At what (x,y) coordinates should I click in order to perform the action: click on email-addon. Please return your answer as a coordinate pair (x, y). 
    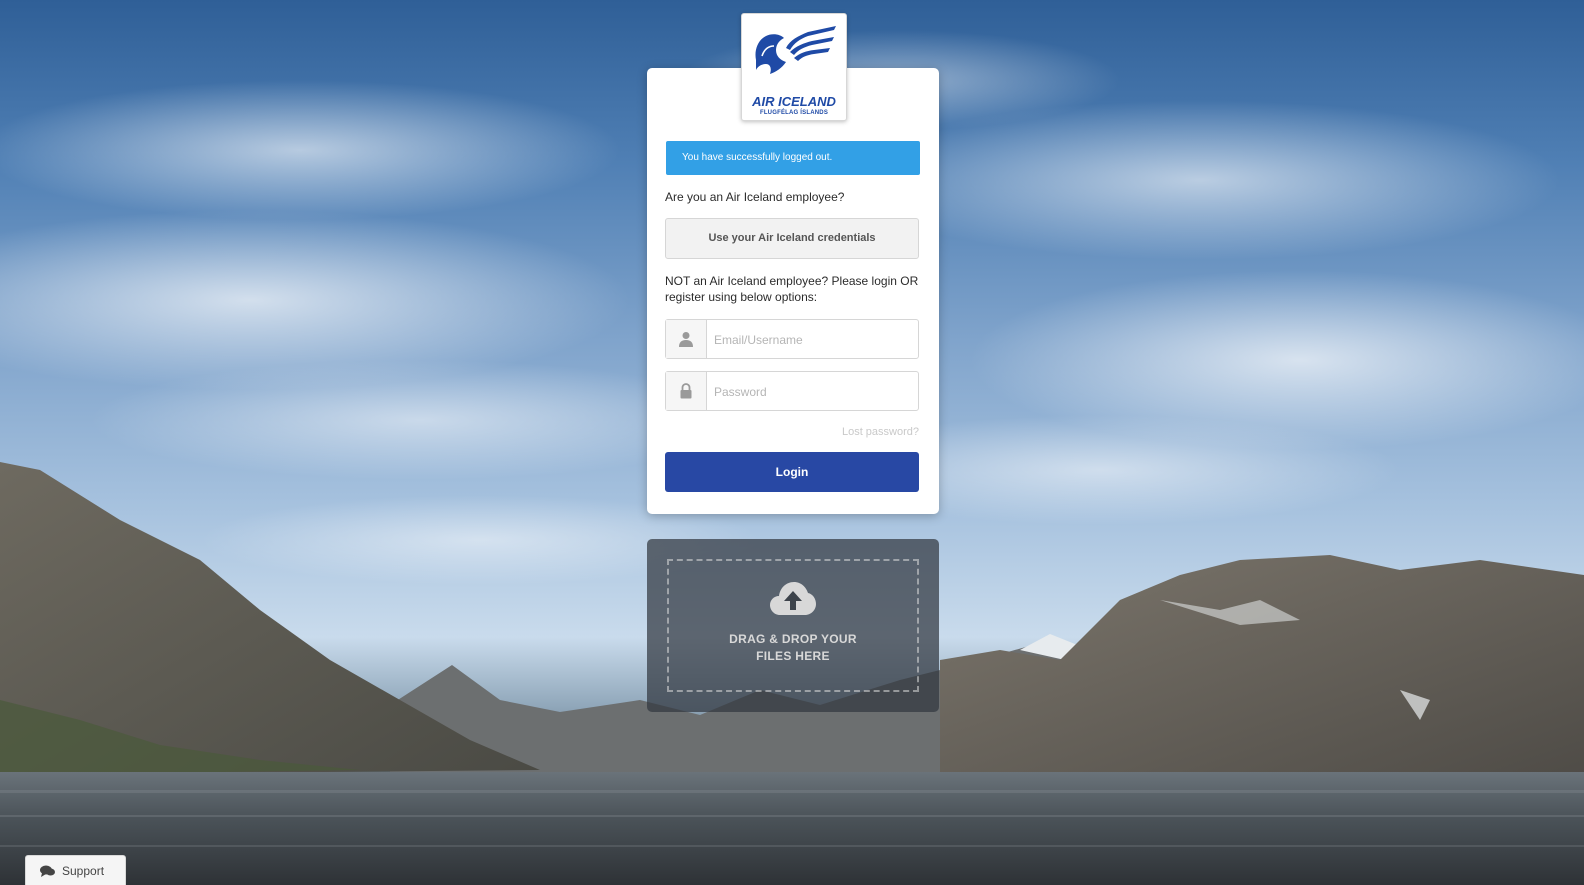
    Looking at the image, I should click on (686, 339).